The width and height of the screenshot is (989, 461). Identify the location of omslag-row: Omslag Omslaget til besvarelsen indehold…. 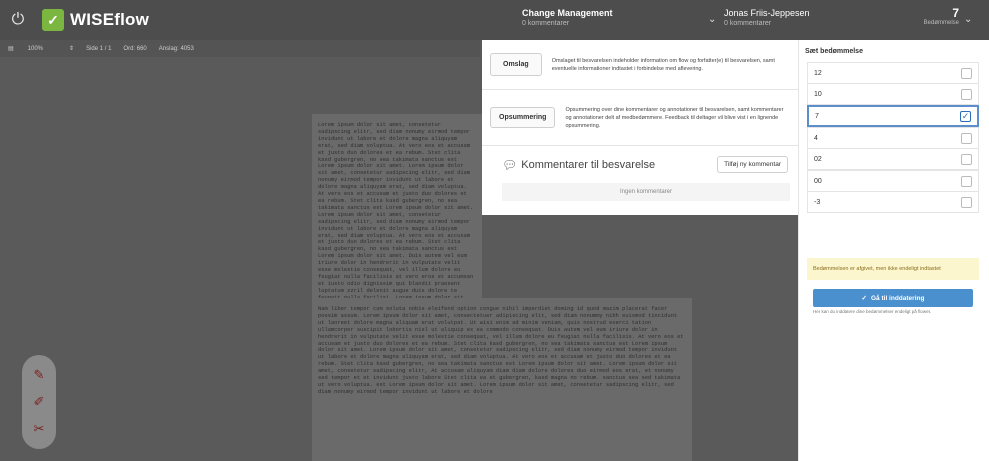
(640, 65).